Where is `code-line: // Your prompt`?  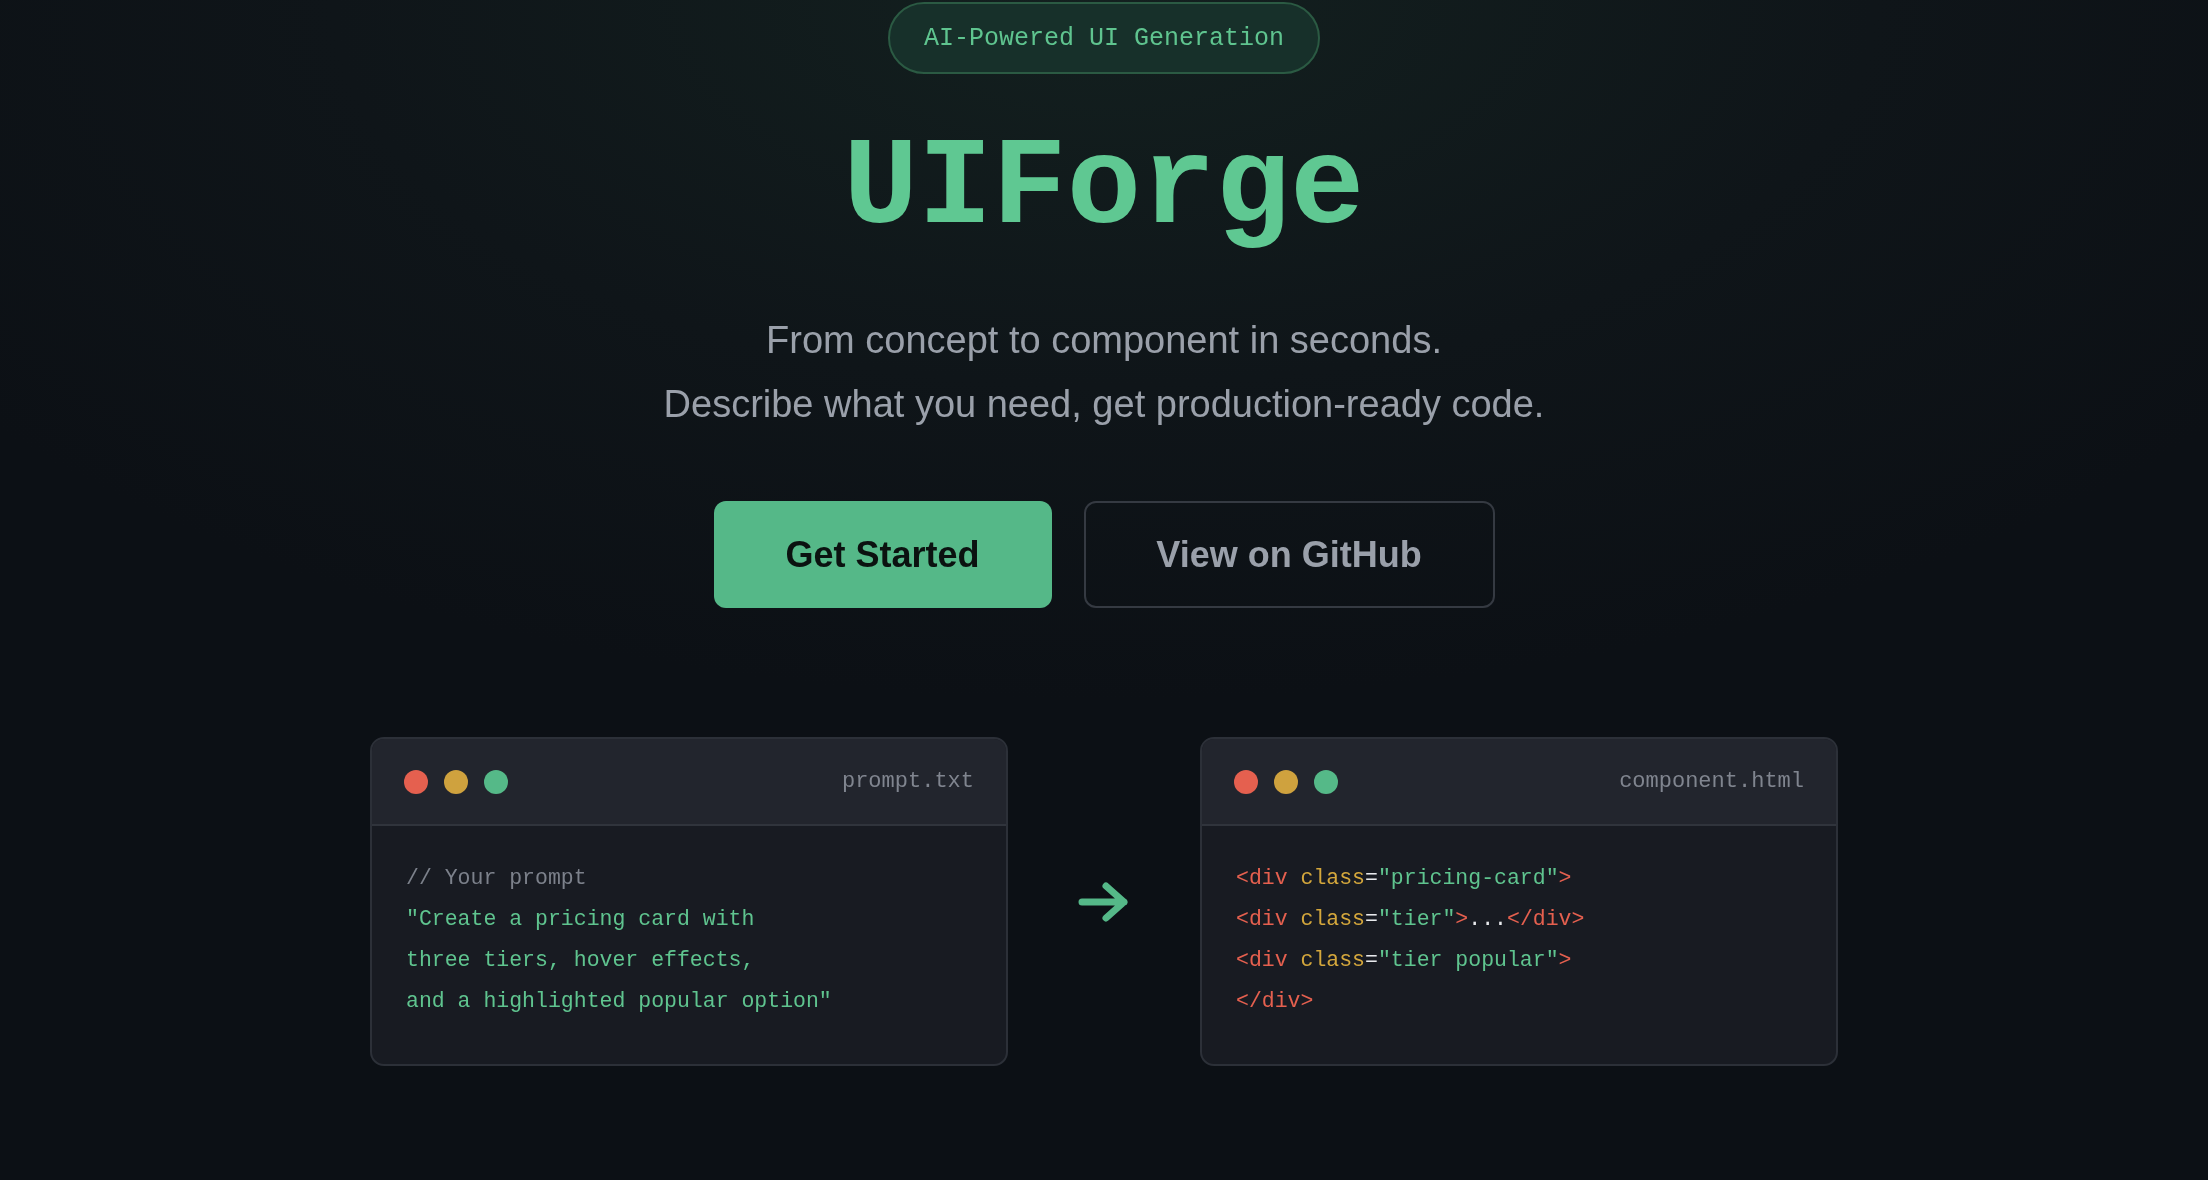 code-line: // Your prompt is located at coordinates (496, 878).